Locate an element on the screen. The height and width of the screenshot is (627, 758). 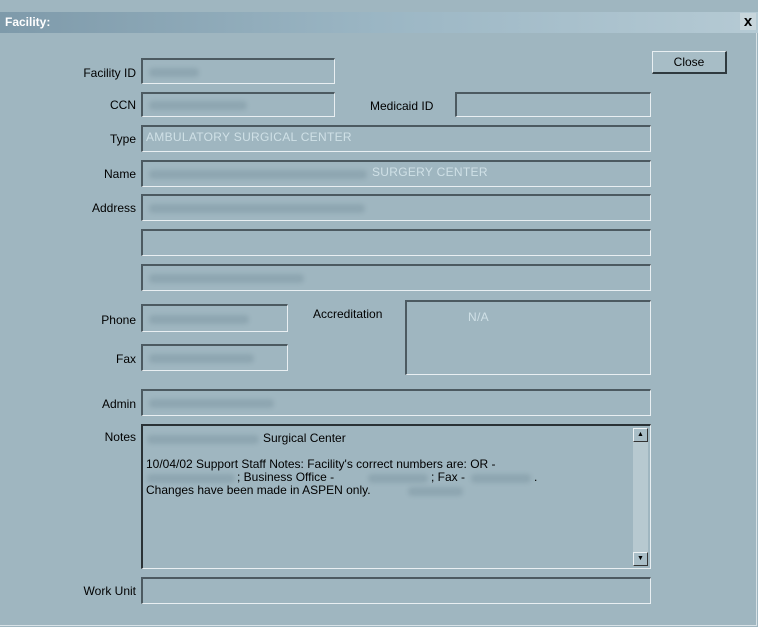
name-label: Name is located at coordinates (119, 174).